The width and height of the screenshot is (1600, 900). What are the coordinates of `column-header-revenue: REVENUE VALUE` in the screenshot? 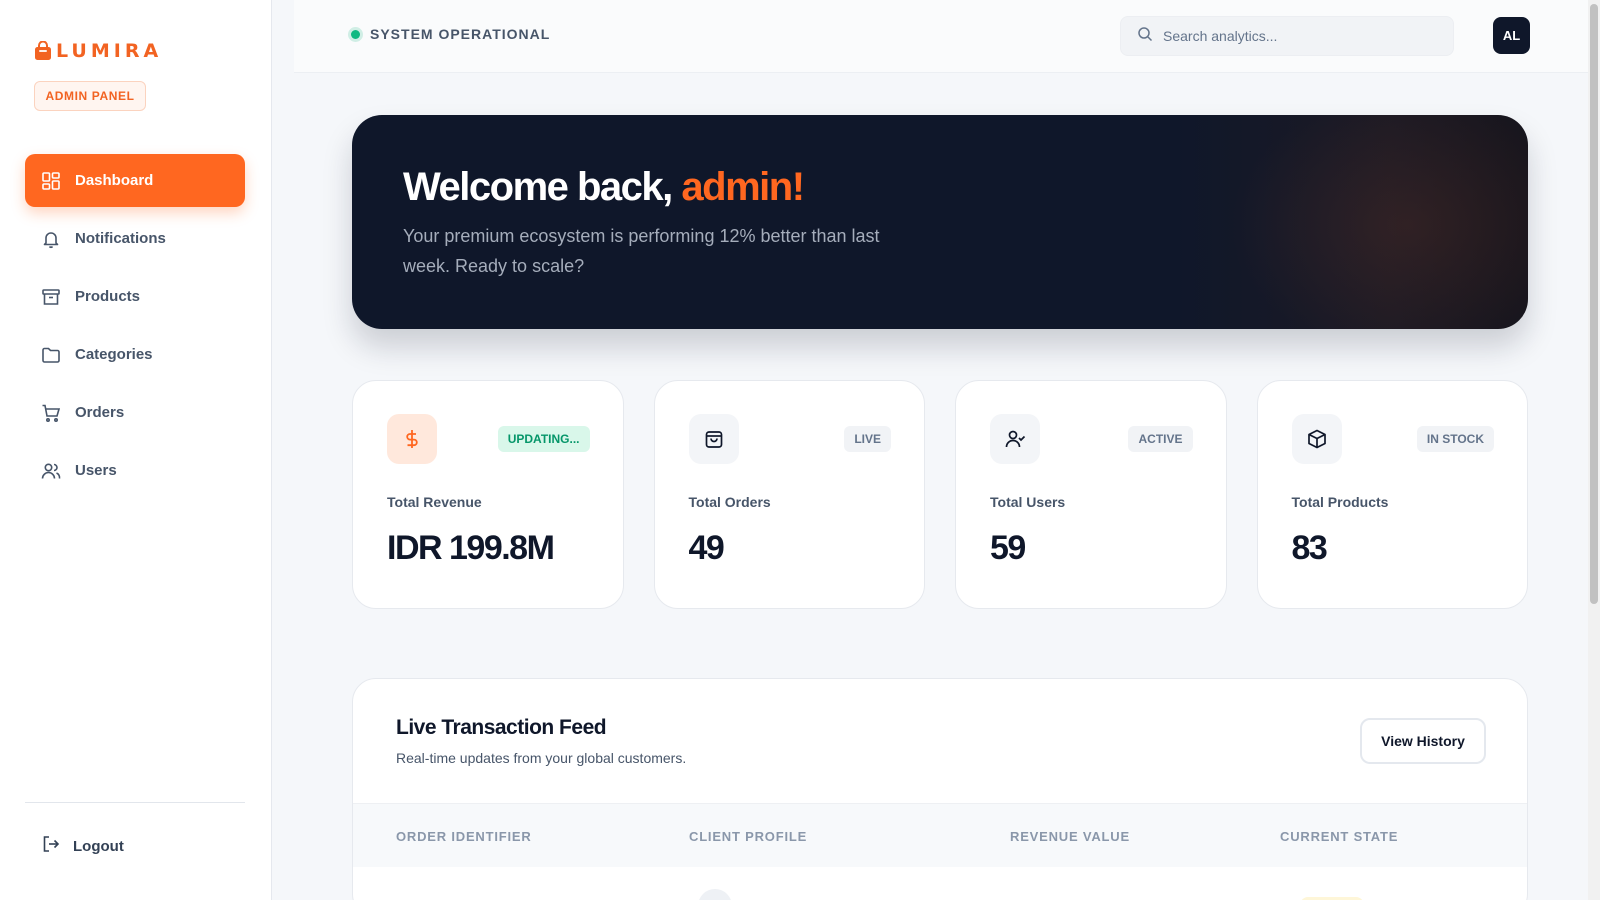 It's located at (1070, 836).